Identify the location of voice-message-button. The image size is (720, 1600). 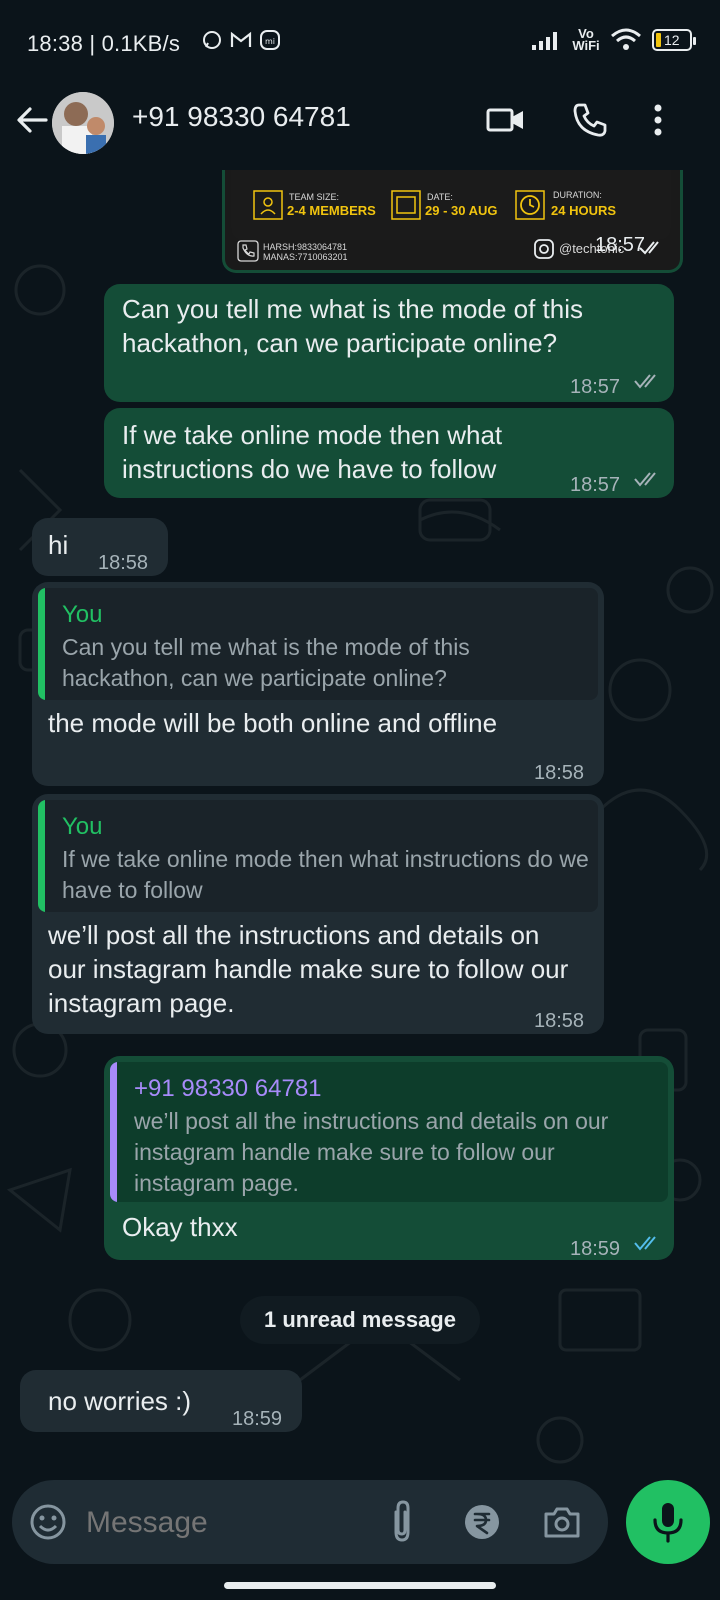
(668, 1522).